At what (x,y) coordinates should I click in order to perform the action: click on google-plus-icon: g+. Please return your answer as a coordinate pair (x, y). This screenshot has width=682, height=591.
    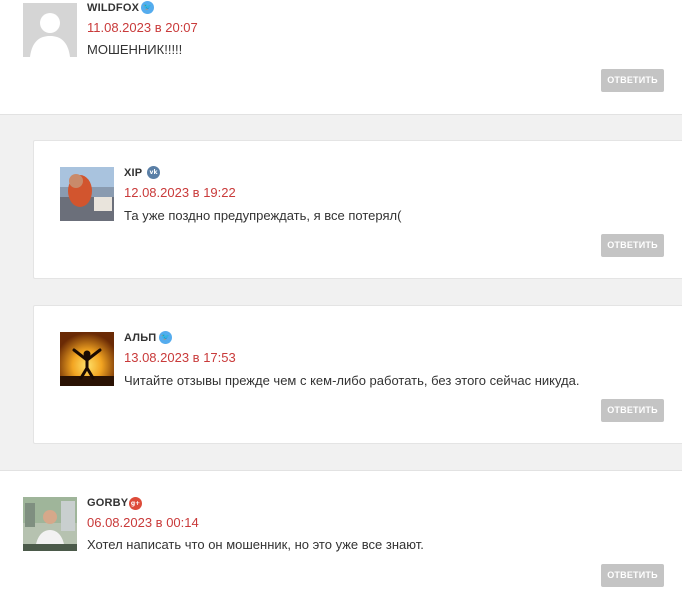
    Looking at the image, I should click on (135, 503).